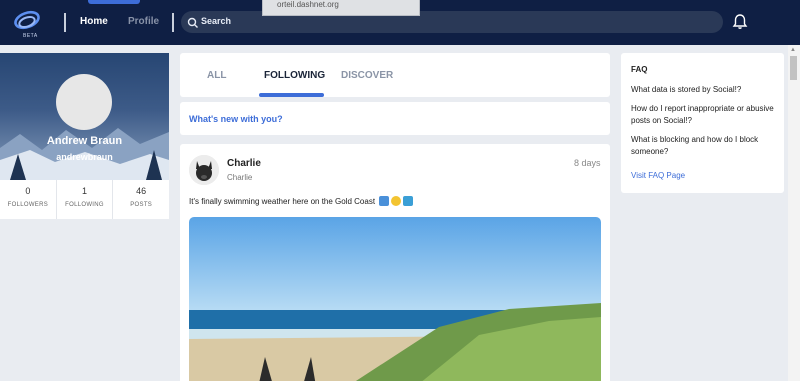  Describe the element at coordinates (28, 205) in the screenshot. I see `stat-label: FOLLOWERS` at that location.